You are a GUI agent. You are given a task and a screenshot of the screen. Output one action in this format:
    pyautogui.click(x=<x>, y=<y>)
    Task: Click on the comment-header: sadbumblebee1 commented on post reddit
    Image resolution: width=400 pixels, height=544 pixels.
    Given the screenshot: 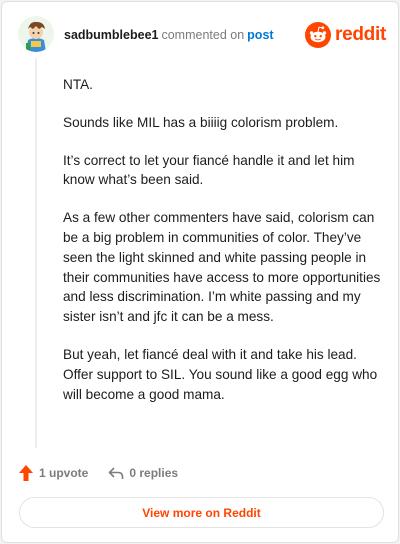 What is the action you would take?
    pyautogui.click(x=203, y=36)
    